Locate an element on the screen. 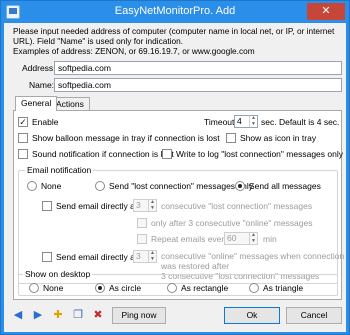 The height and width of the screenshot is (335, 350). repeat-label: Repeat emails every is located at coordinates (190, 239).